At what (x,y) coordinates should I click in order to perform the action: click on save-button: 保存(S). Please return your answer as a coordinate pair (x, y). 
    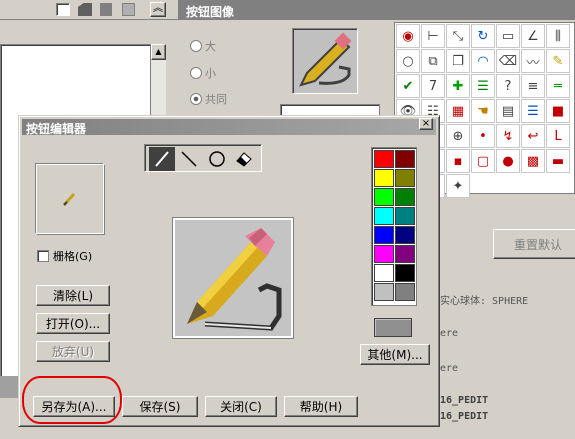
    Looking at the image, I should click on (160, 406).